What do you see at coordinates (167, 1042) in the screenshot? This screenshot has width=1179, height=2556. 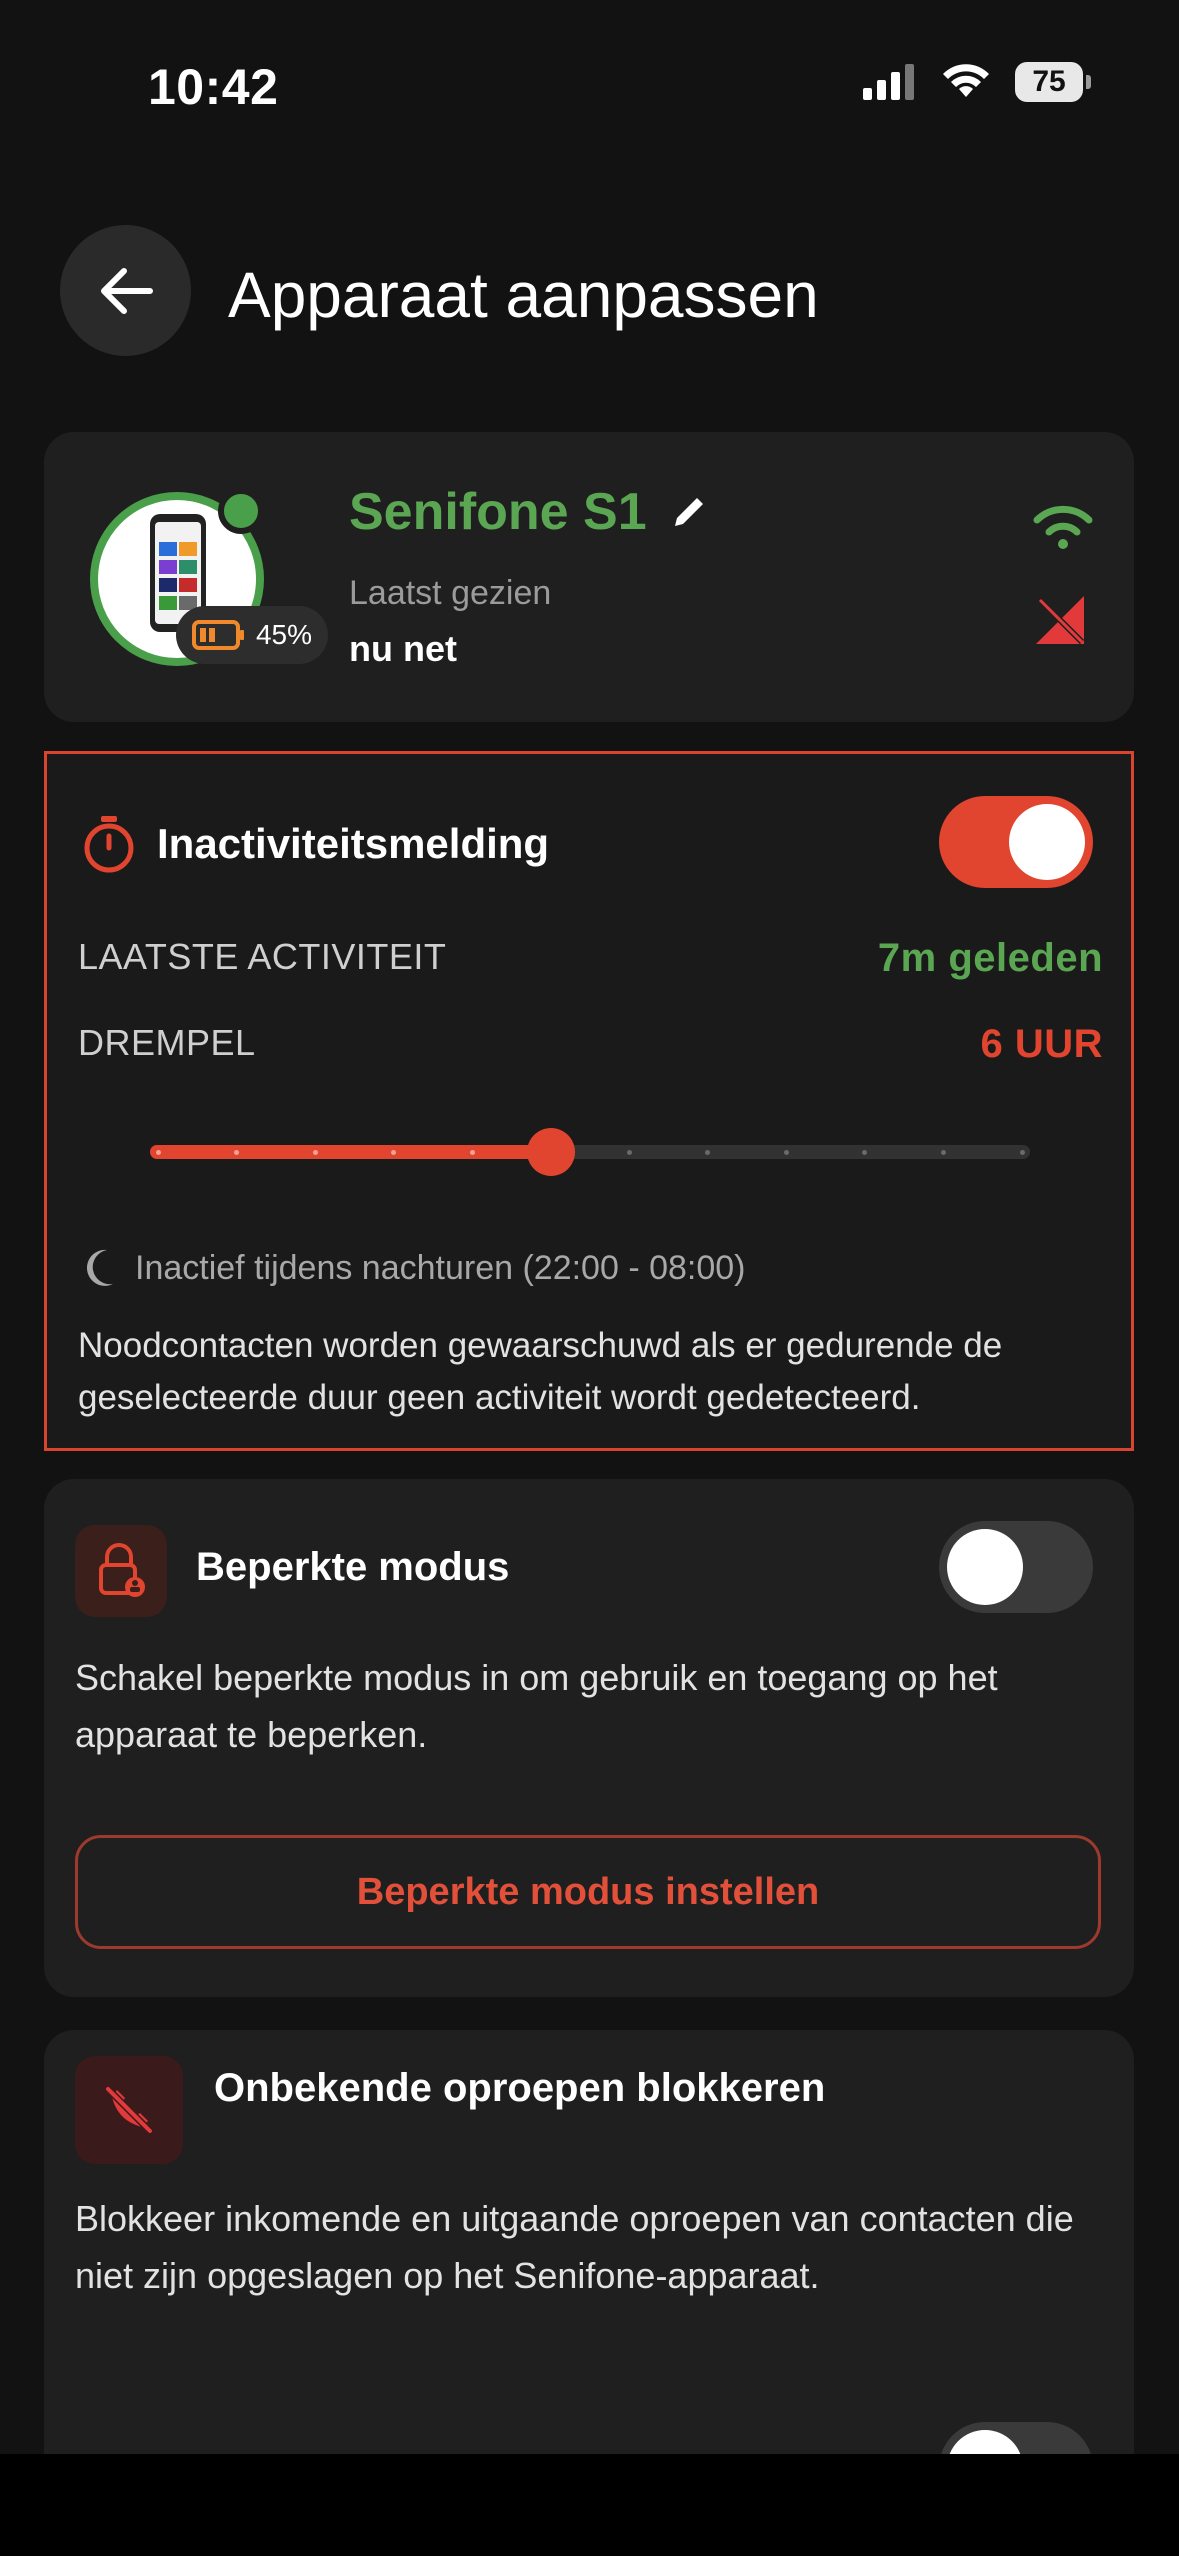 I see `threshold-label: DREMPEL` at bounding box center [167, 1042].